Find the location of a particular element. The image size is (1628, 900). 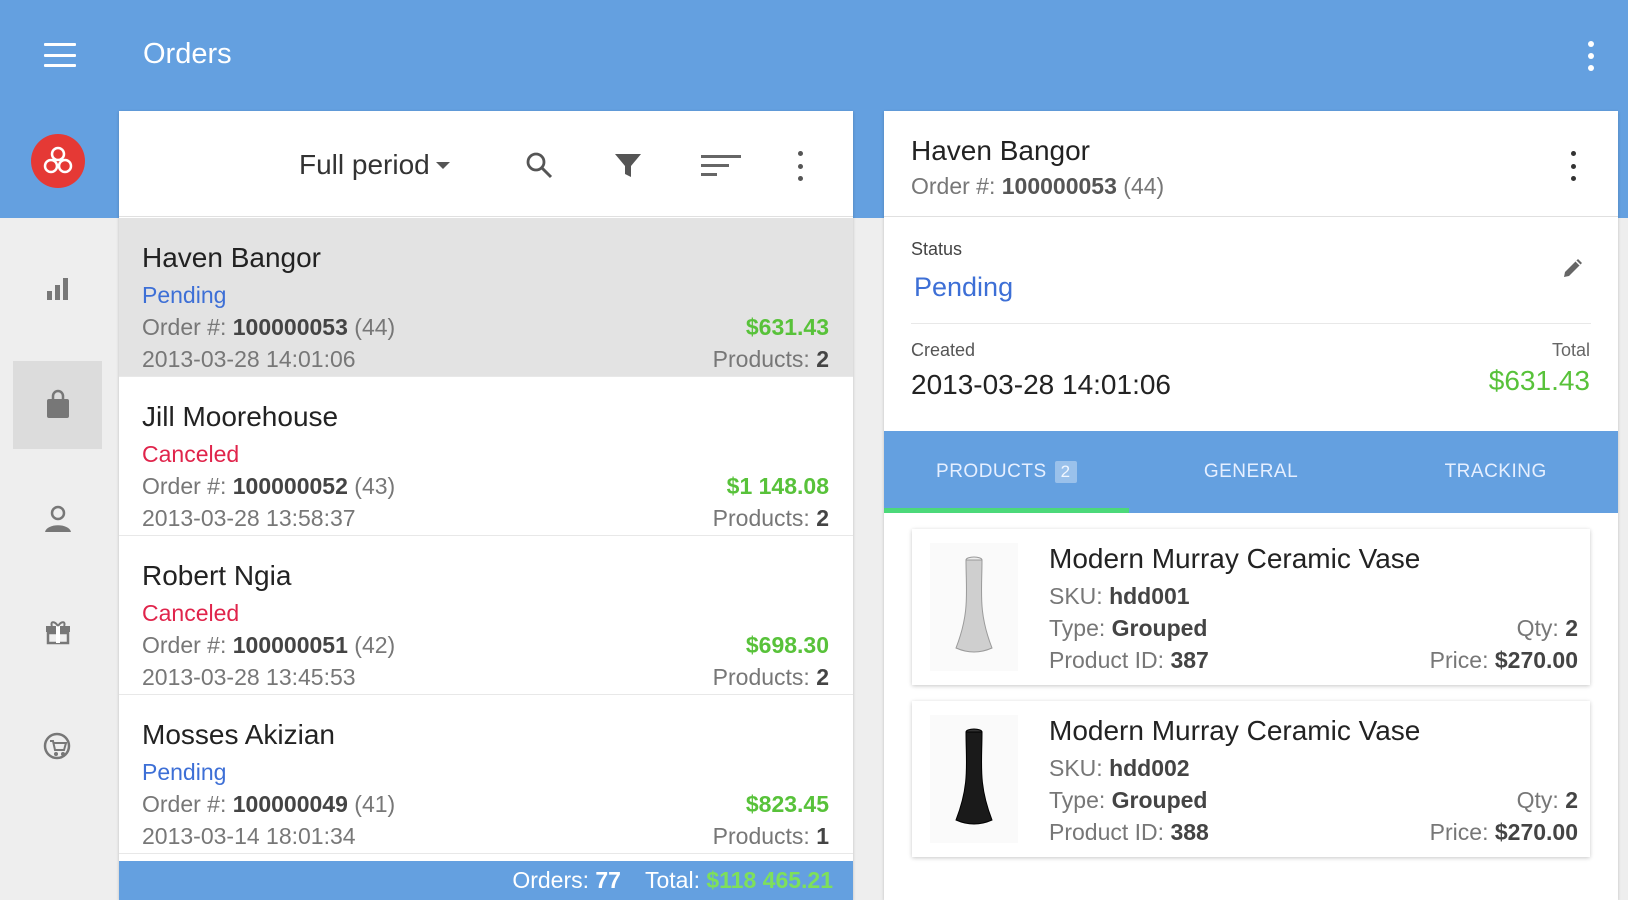

total-value: $631.43 is located at coordinates (1539, 380).